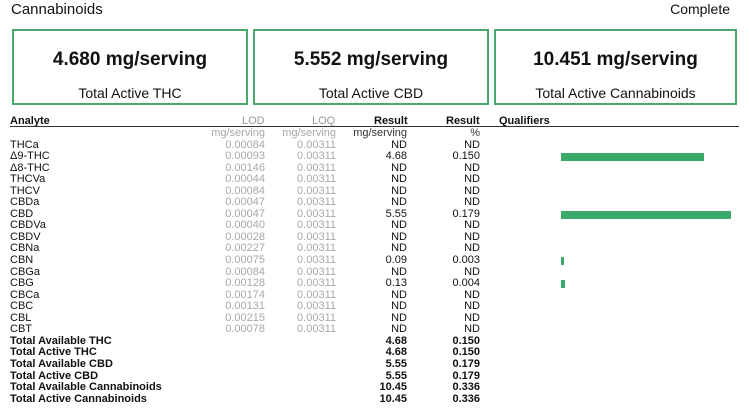  Describe the element at coordinates (466, 363) in the screenshot. I see `total-pct-value: 0.179` at that location.